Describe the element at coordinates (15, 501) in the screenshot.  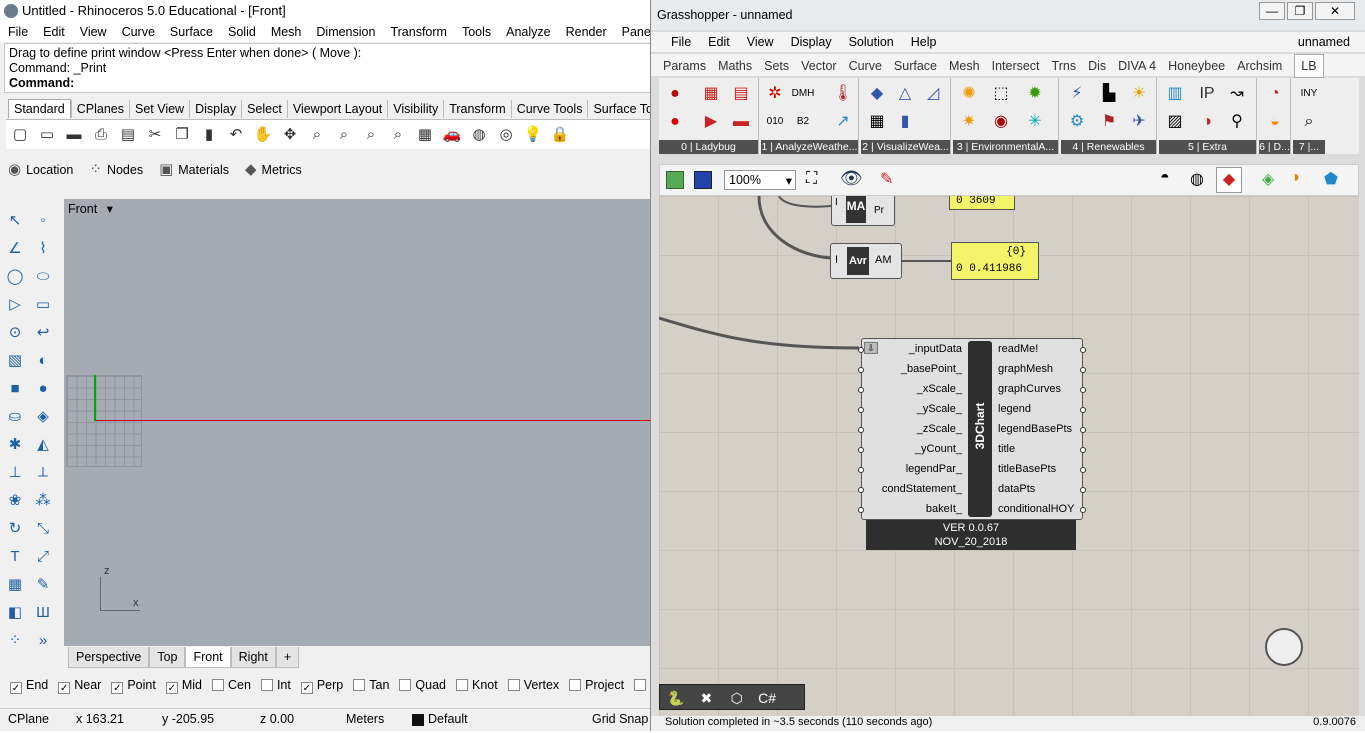
I see `group-icon: ❀` at that location.